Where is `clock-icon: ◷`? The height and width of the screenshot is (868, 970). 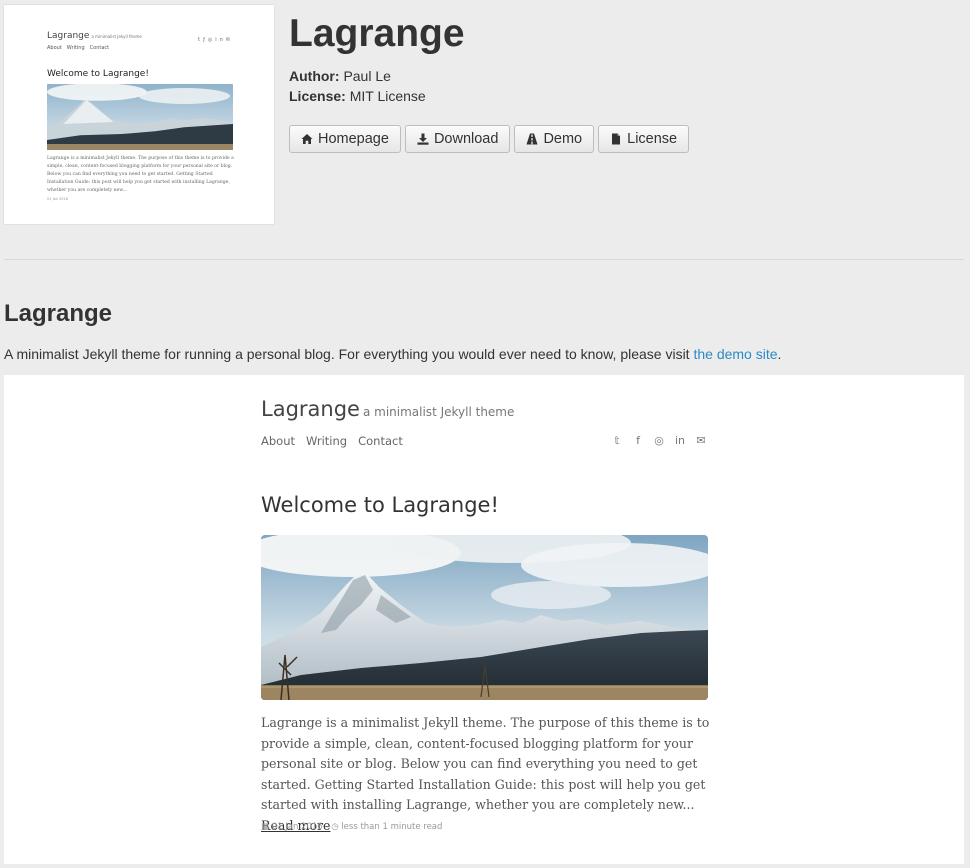 clock-icon: ◷ is located at coordinates (335, 827).